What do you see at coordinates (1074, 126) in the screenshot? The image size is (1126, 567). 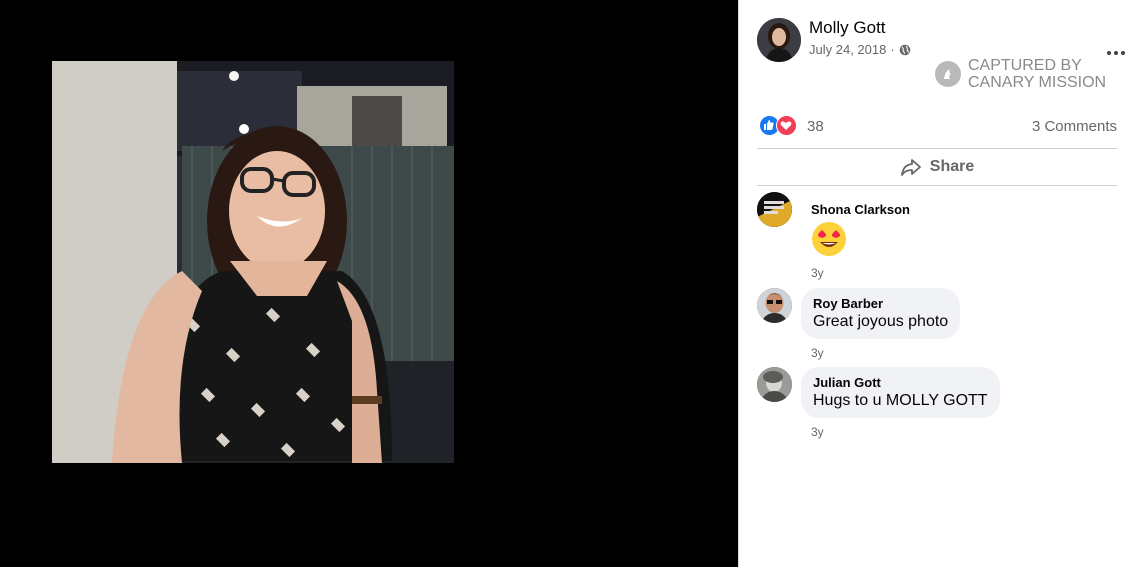 I see `comments-count-link: 3 Comments` at bounding box center [1074, 126].